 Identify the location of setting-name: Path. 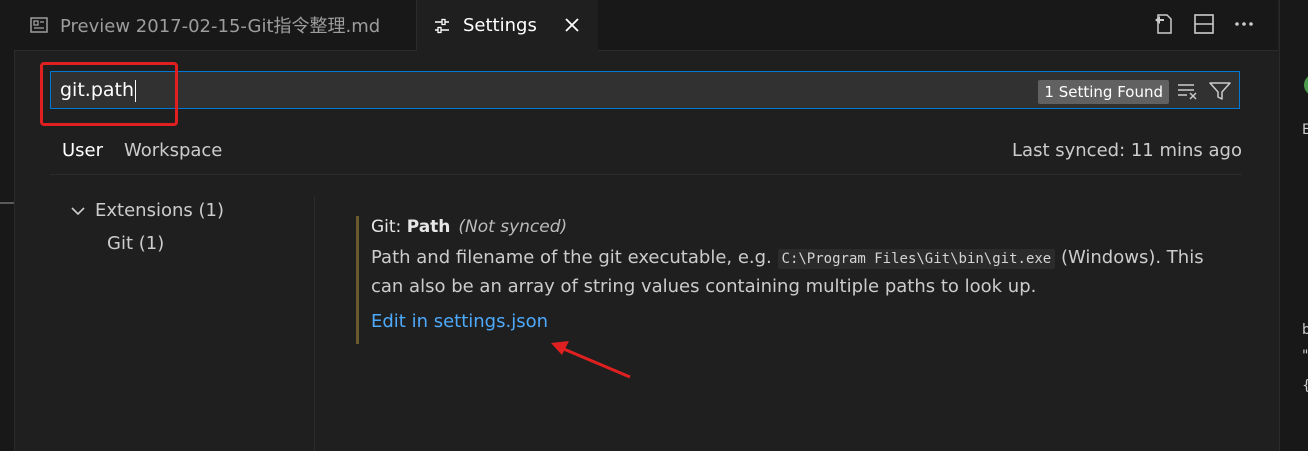
(428, 227).